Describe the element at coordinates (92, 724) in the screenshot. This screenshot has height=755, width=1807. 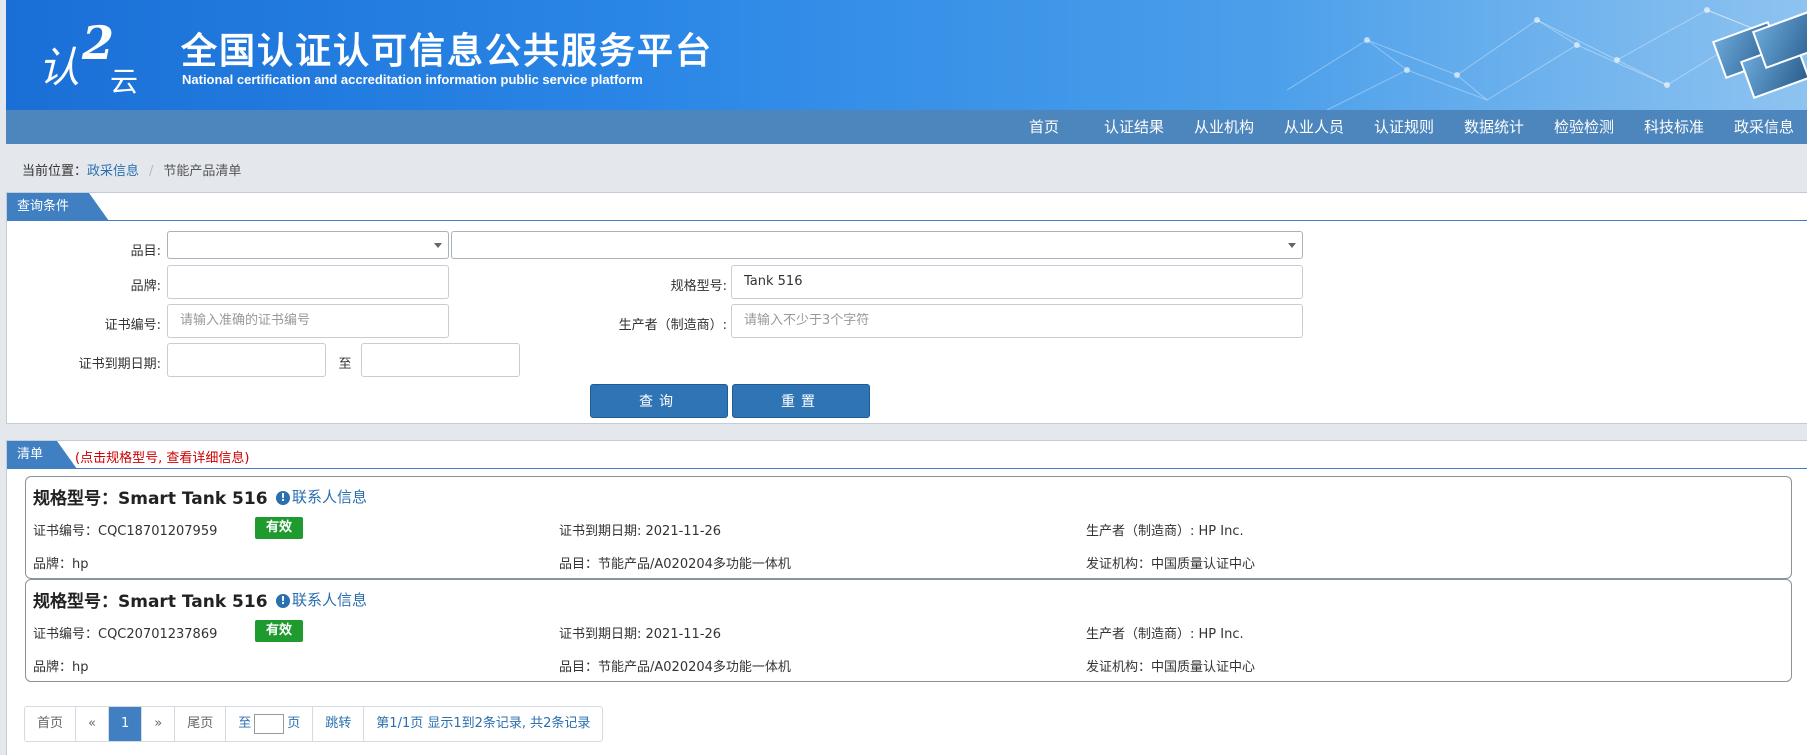
I see `pager-prev: «` at that location.